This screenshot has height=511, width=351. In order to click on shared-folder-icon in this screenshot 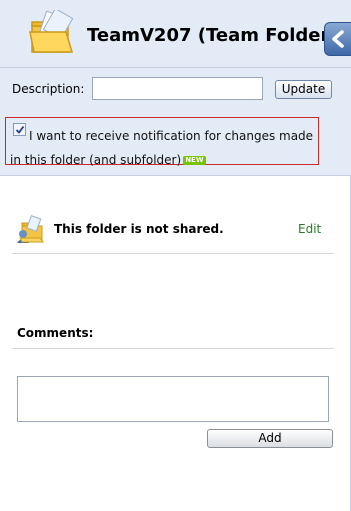, I will do `click(31, 229)`.